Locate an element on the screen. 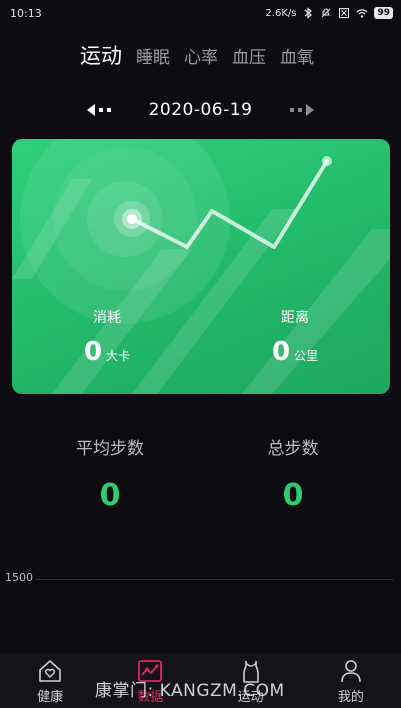 The width and height of the screenshot is (401, 708). wifi-icon is located at coordinates (362, 13).